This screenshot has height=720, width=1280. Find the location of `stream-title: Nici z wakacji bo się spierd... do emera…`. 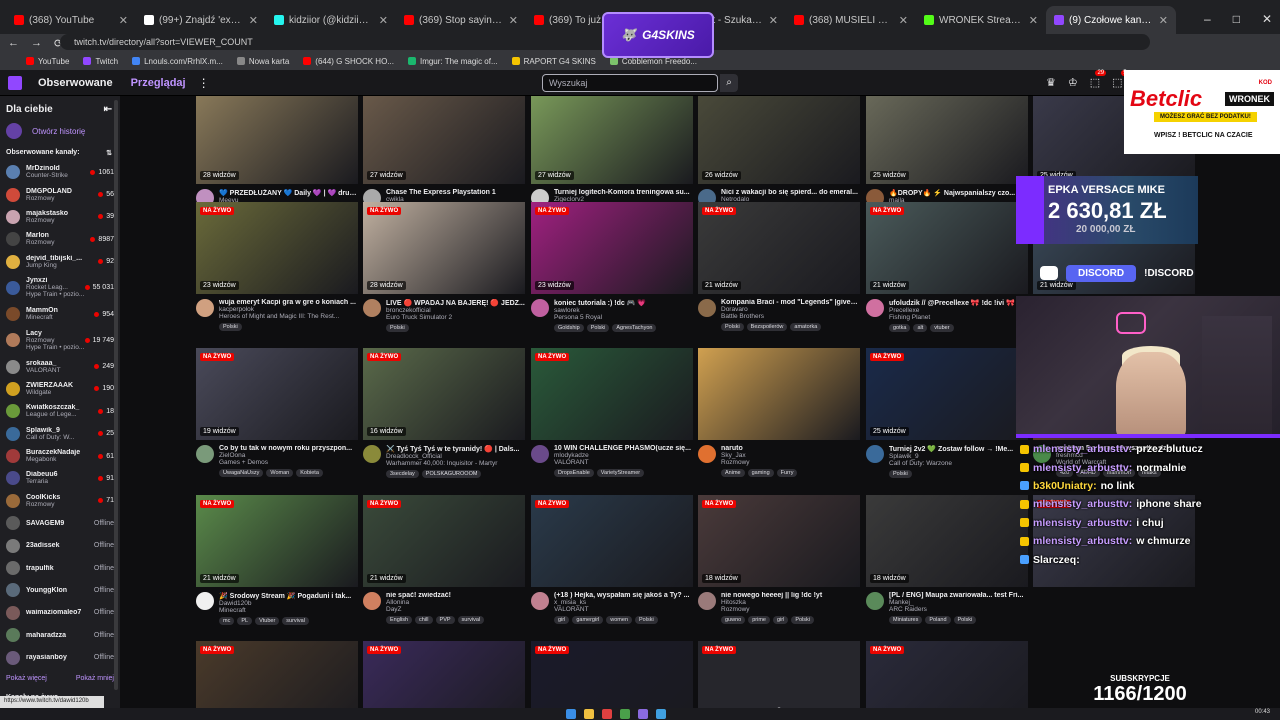

stream-title: Nici z wakacji bo się spierd... do emera… is located at coordinates (790, 192).